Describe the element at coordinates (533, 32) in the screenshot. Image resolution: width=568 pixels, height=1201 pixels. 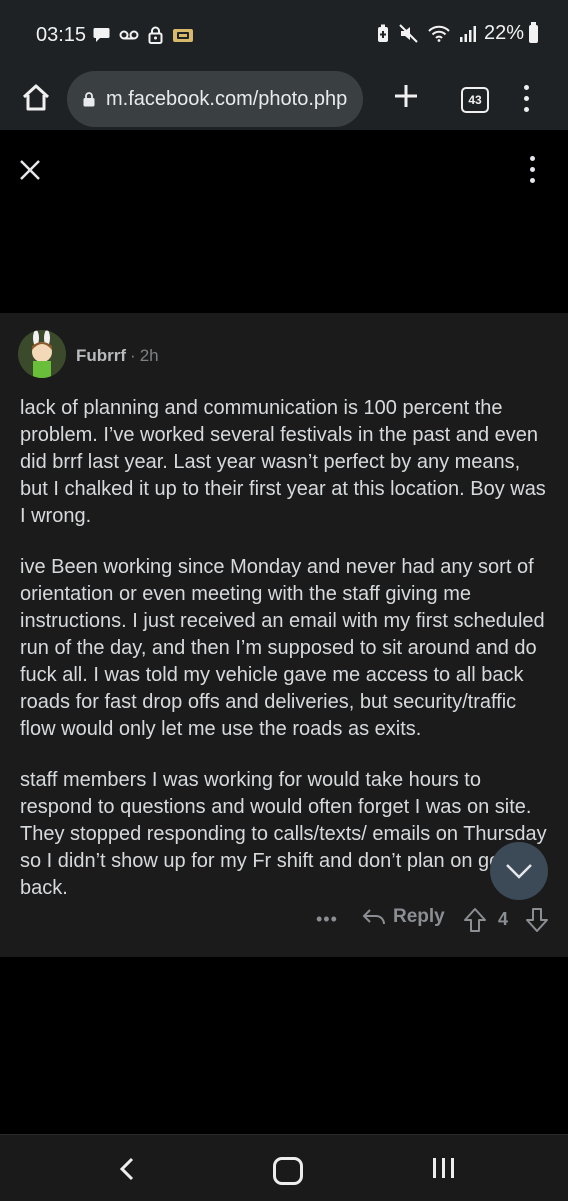
I see `battery-icon` at that location.